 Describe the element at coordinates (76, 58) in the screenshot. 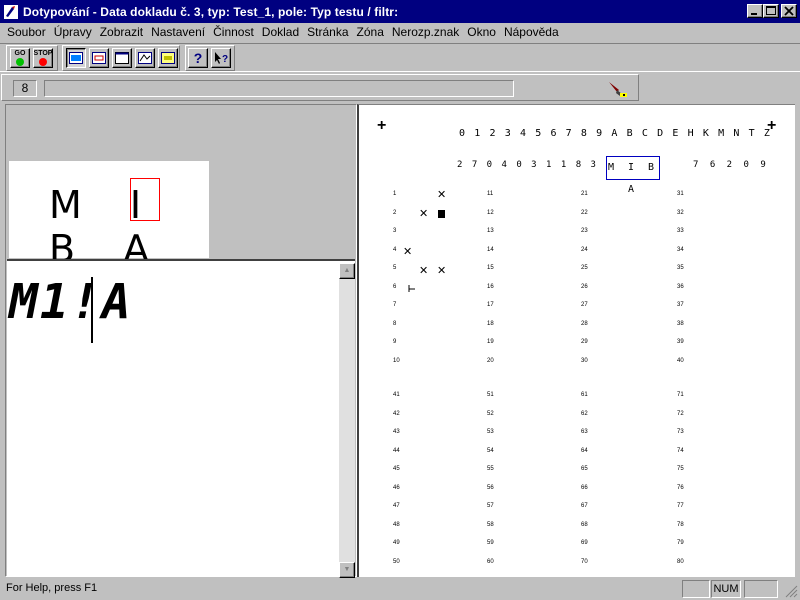

I see `view-image-button` at that location.